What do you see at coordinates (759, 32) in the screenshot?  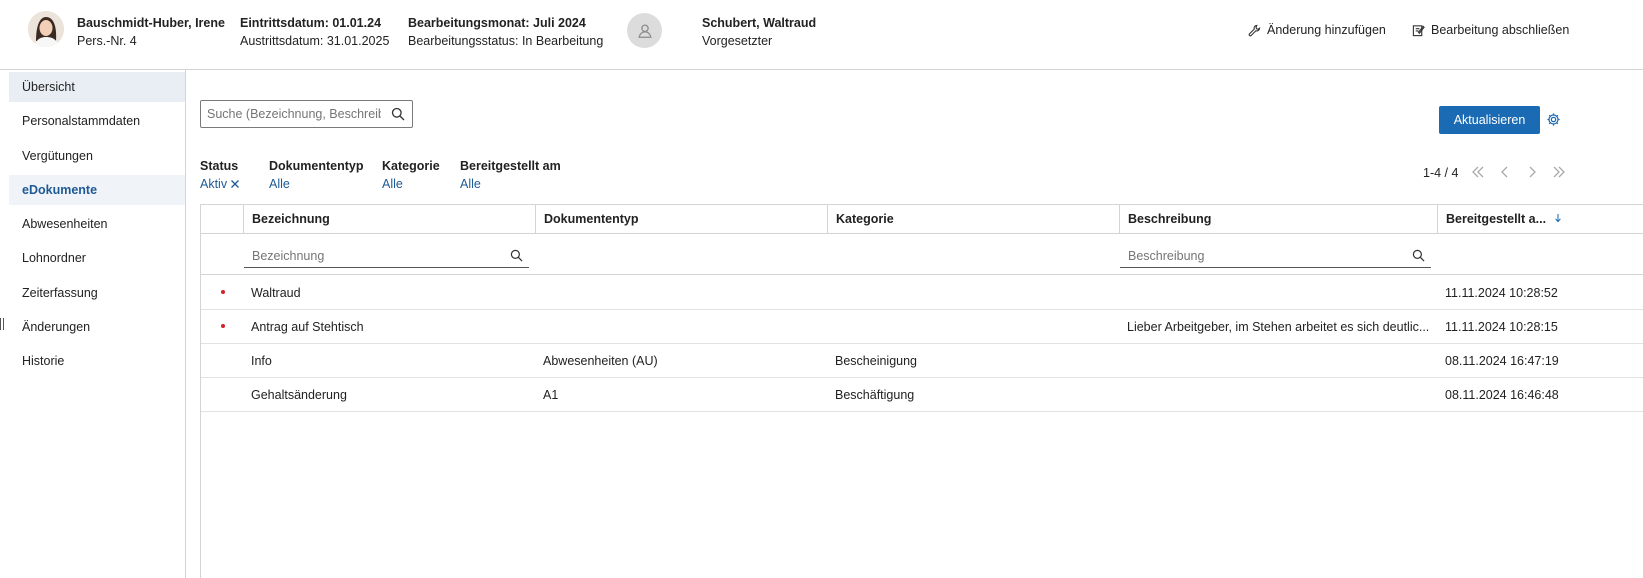 I see `supervisor-info: Schubert, Waltraud Vorgesetzter` at bounding box center [759, 32].